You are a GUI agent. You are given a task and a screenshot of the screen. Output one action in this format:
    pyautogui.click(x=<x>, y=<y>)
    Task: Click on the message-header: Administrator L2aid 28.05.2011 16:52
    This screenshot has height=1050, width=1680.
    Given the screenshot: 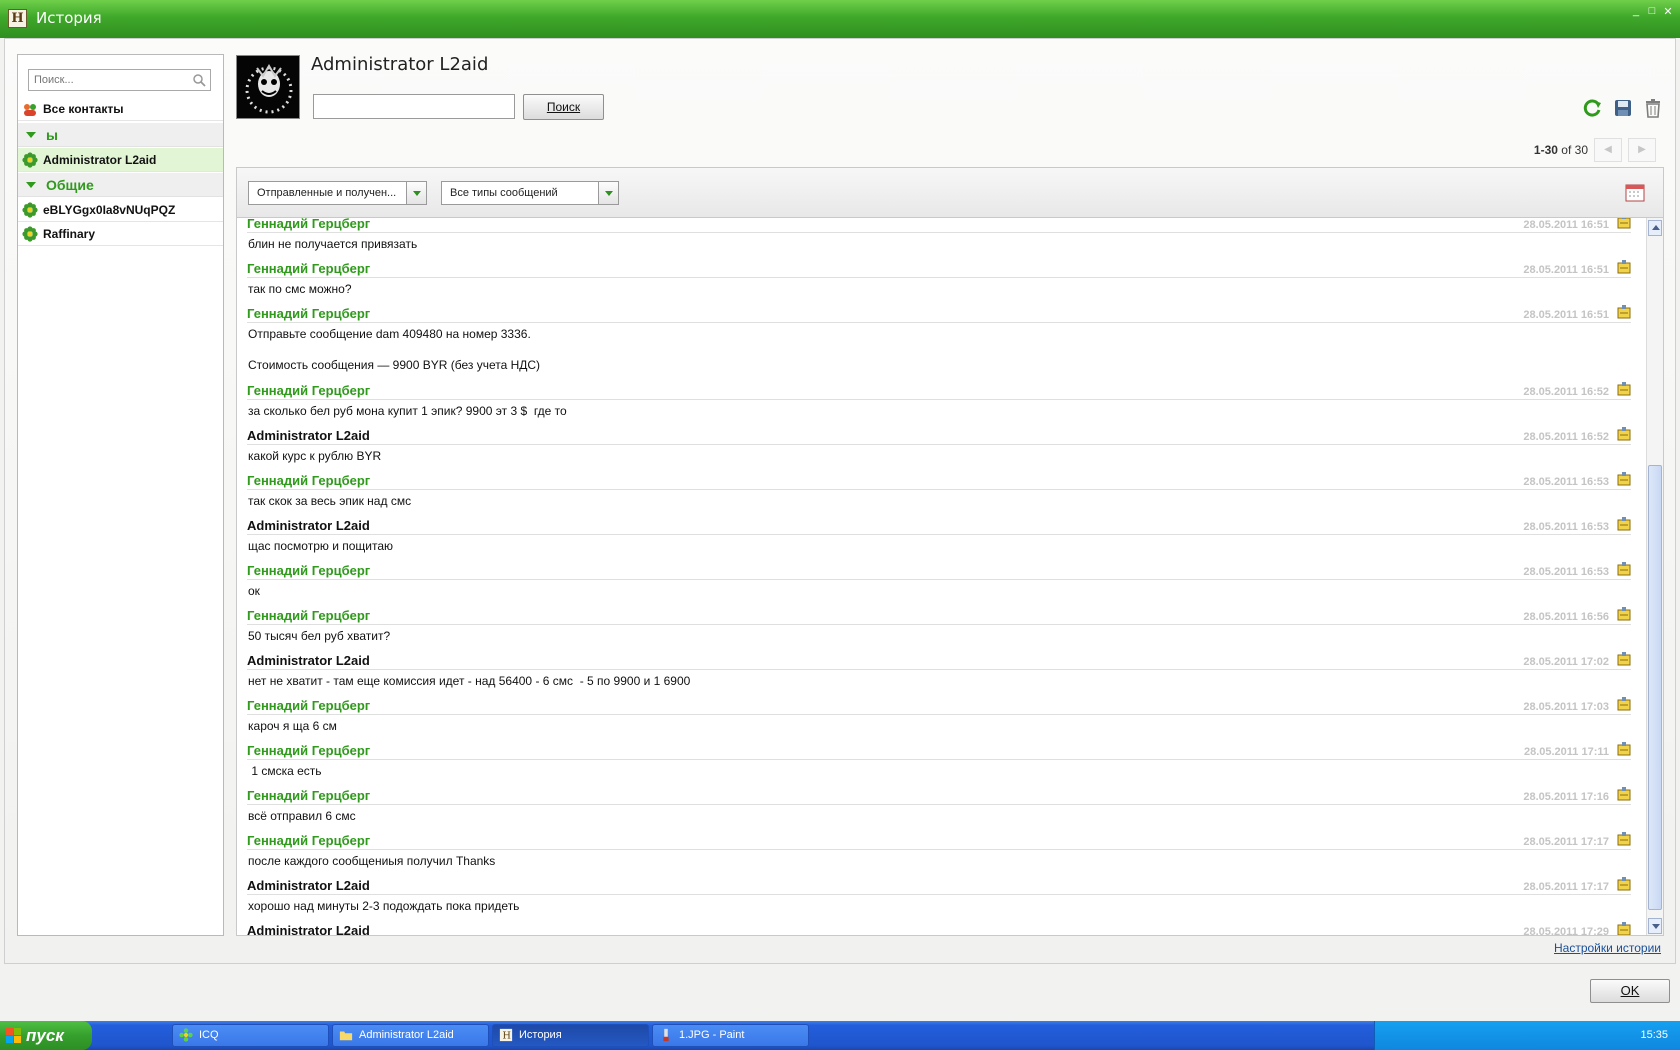 What is the action you would take?
    pyautogui.click(x=939, y=434)
    